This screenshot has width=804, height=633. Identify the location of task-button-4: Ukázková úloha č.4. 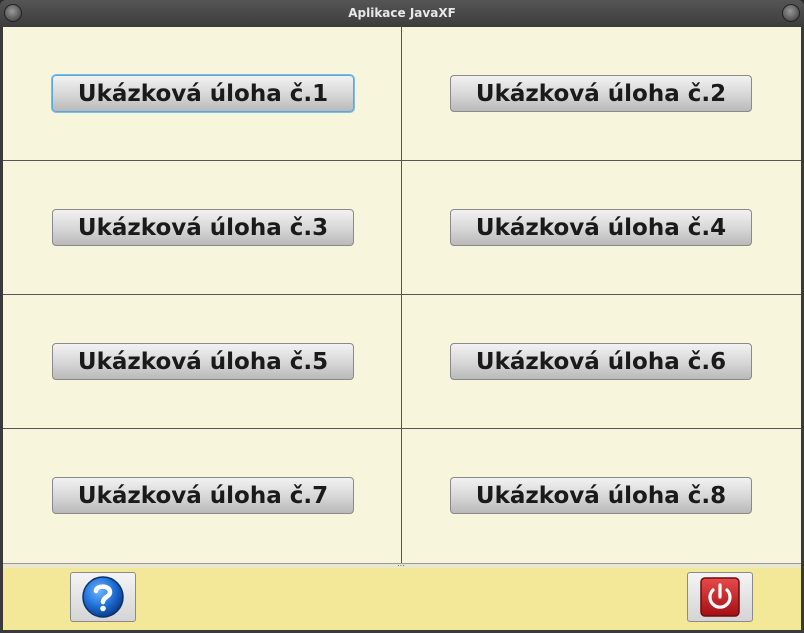
(601, 227).